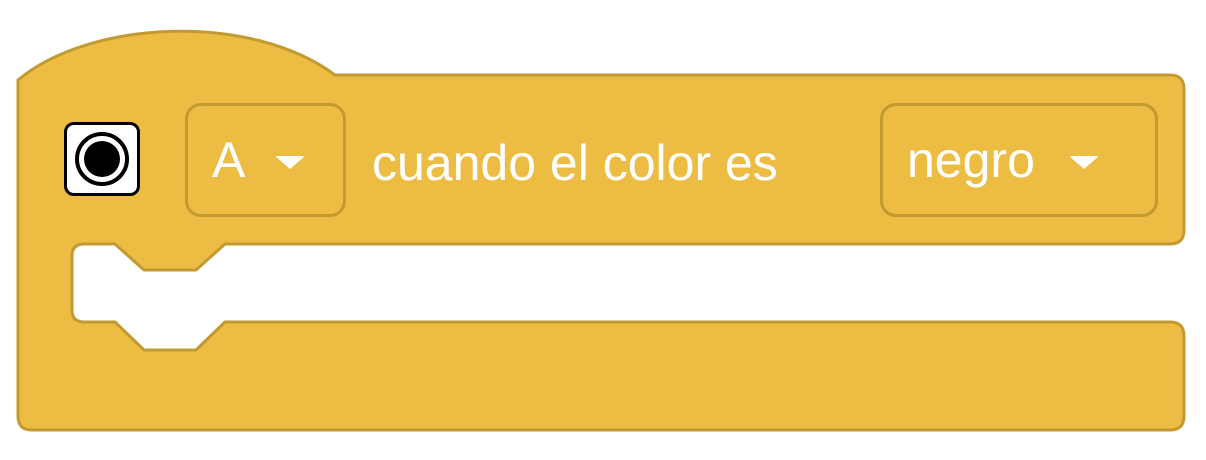  I want to click on port-dropdown-value: A, so click(229, 160).